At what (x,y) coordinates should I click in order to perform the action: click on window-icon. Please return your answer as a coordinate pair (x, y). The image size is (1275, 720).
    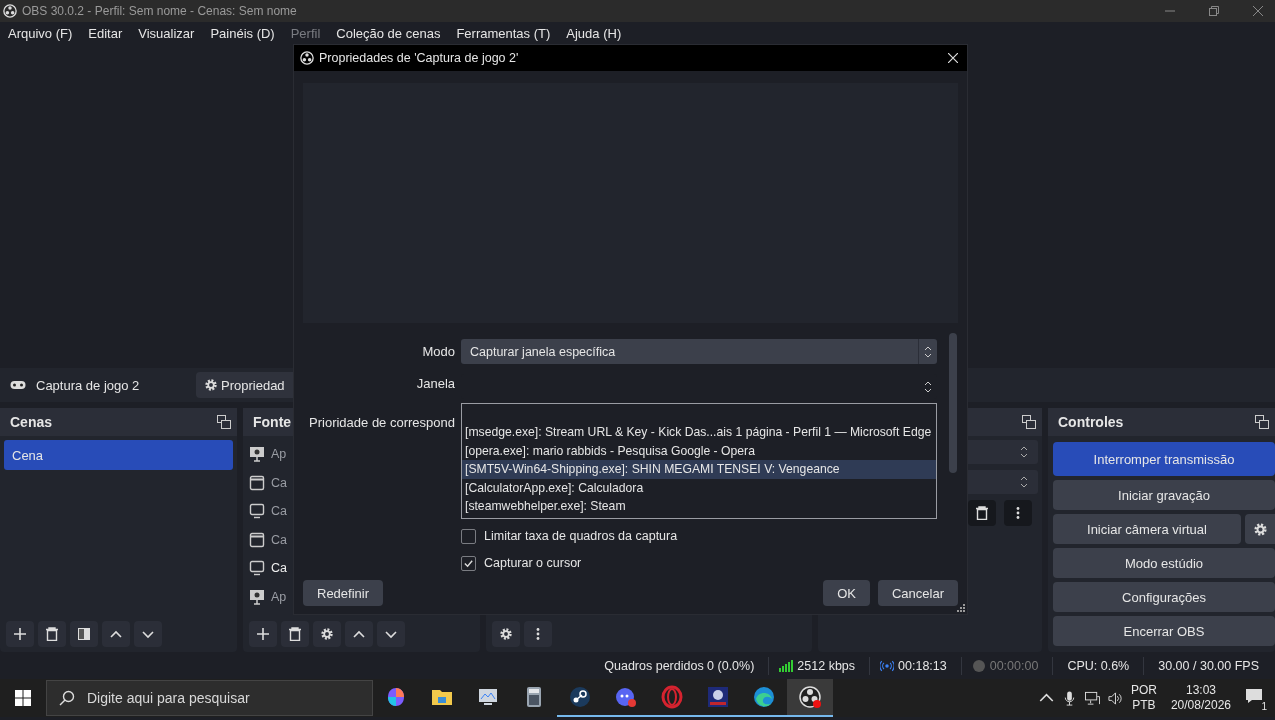
    Looking at the image, I should click on (257, 482).